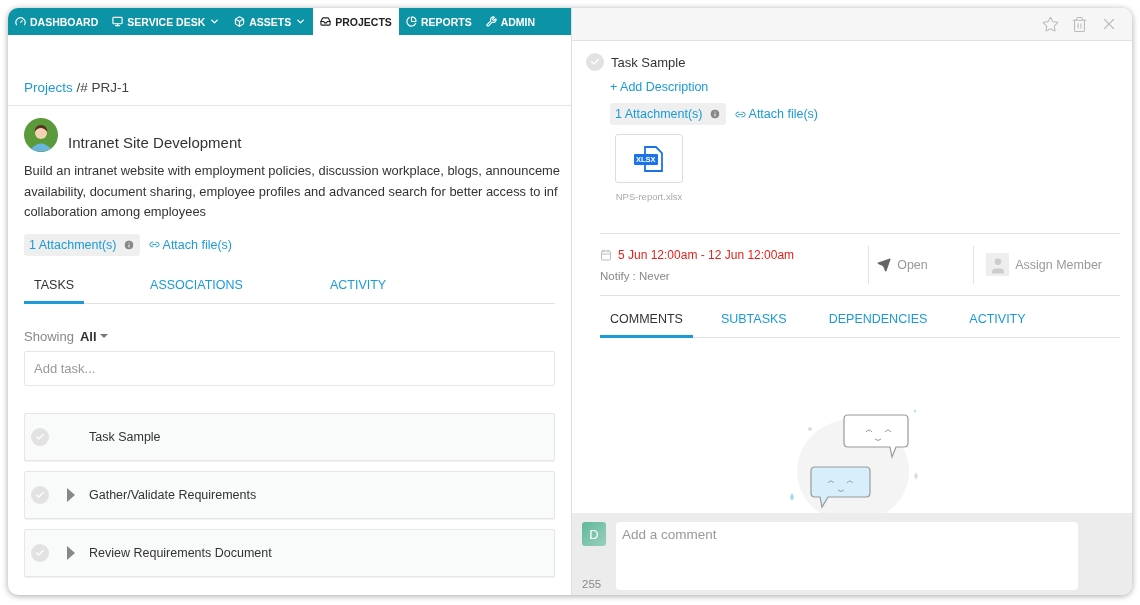  What do you see at coordinates (411, 21) in the screenshot?
I see `pie-chart-icon` at bounding box center [411, 21].